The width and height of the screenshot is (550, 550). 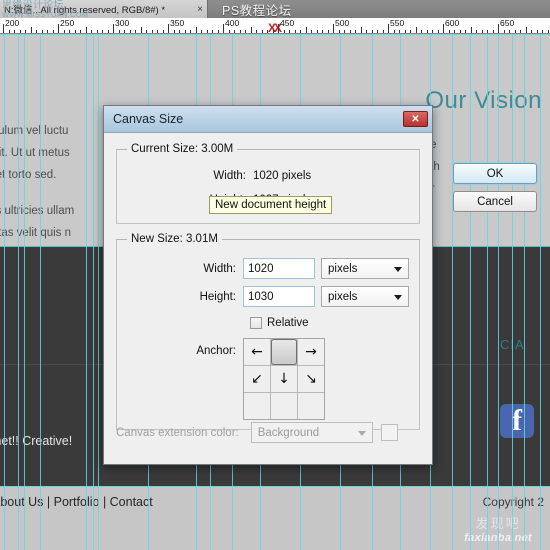 What do you see at coordinates (275, 26) in the screenshot?
I see `horizontal-ruler: XX 200250300350400450500550600650700` at bounding box center [275, 26].